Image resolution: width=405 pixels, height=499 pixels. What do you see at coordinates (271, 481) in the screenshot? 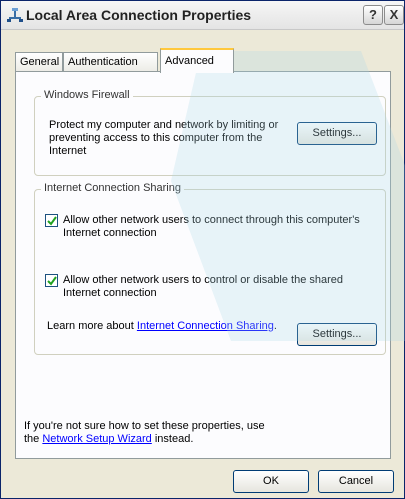
I see `ok-button: OK` at bounding box center [271, 481].